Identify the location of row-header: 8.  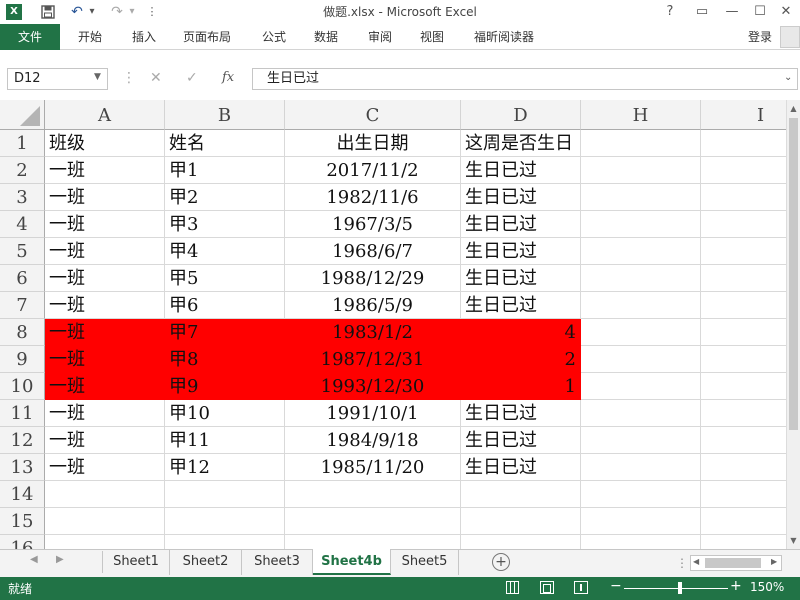
(22, 332).